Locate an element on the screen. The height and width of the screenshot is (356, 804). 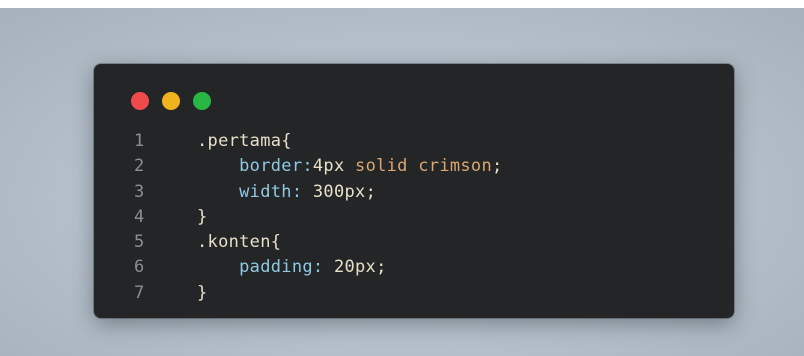
code-line: 4} is located at coordinates (318, 217).